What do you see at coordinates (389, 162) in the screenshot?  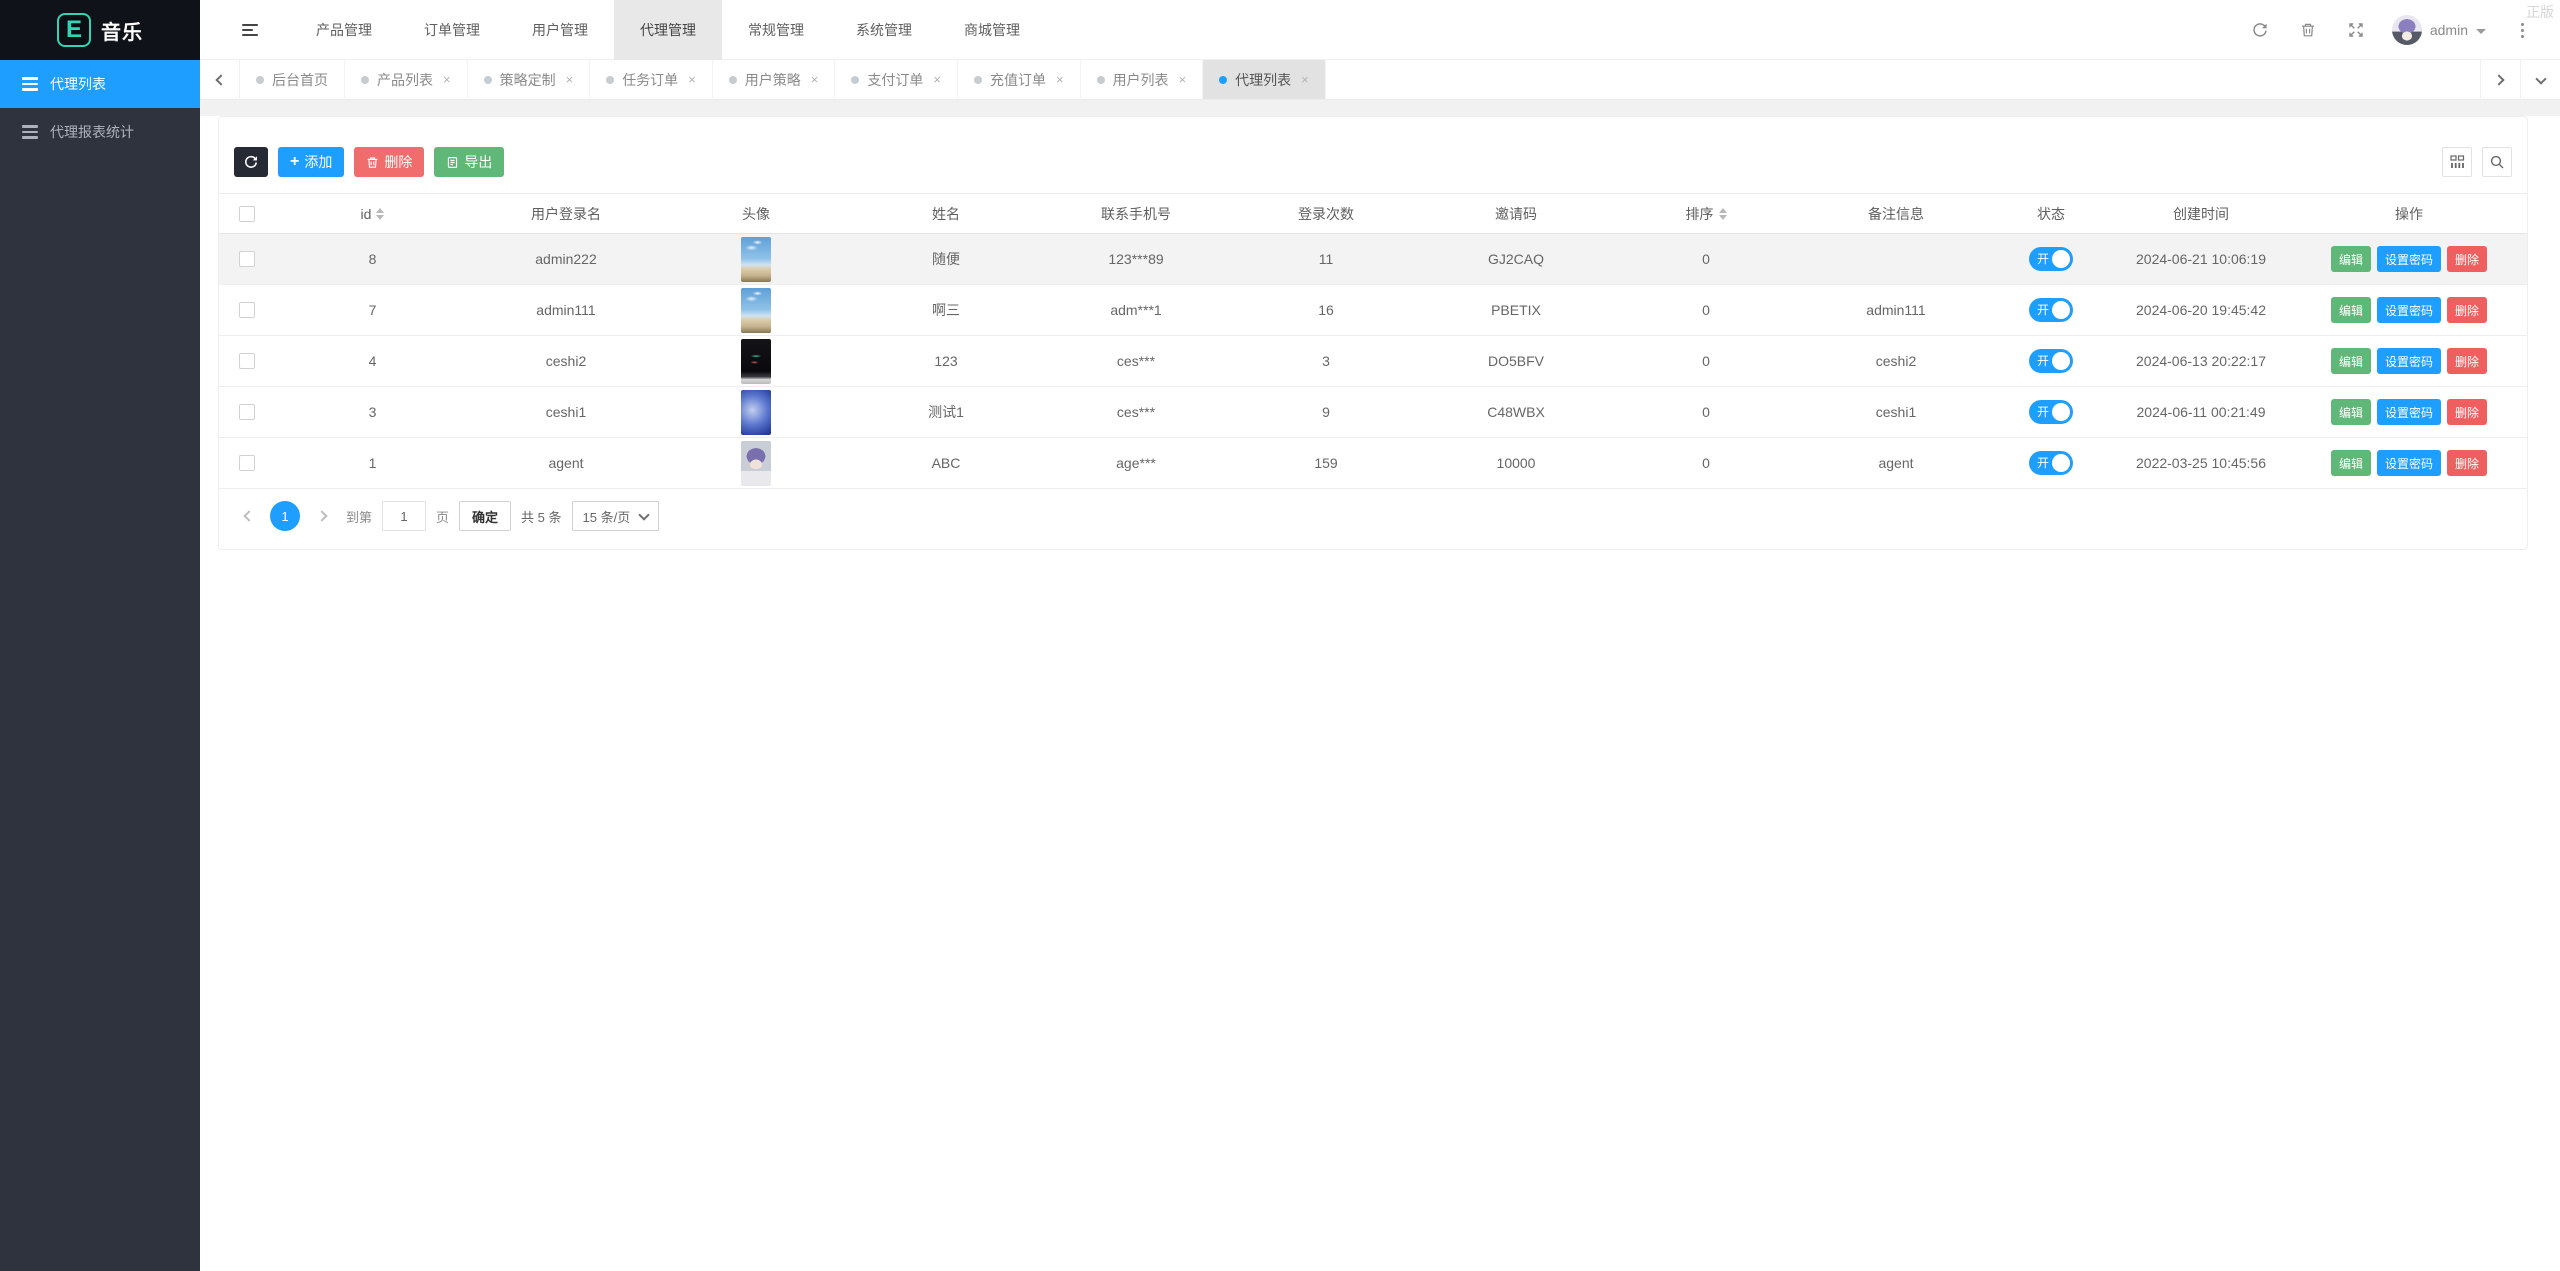 I see `delete-button: 删除` at bounding box center [389, 162].